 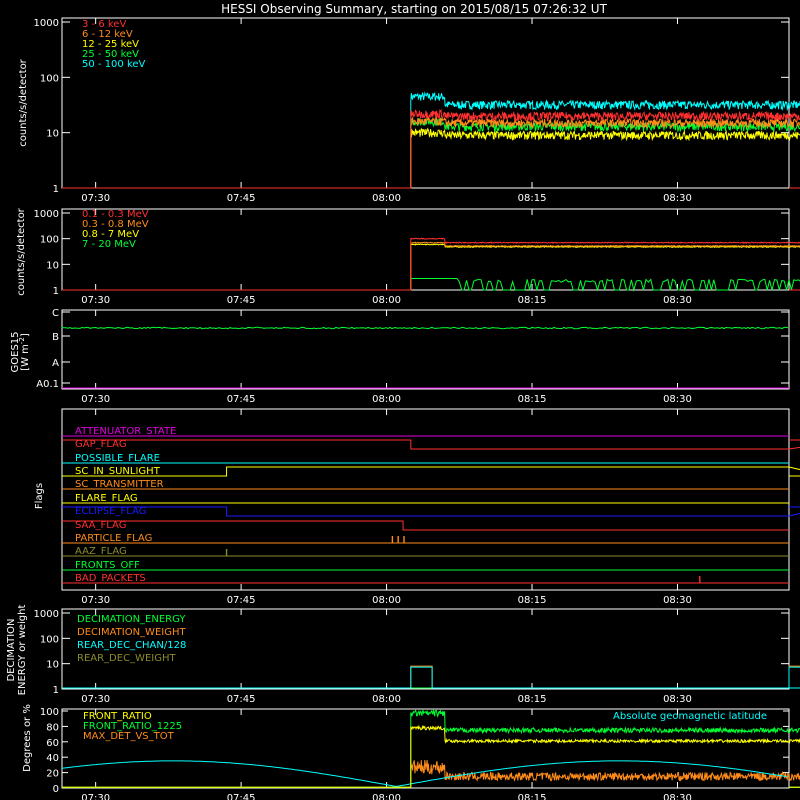 I want to click on panel3-ylabel-b: [W m-2], so click(x=24, y=352).